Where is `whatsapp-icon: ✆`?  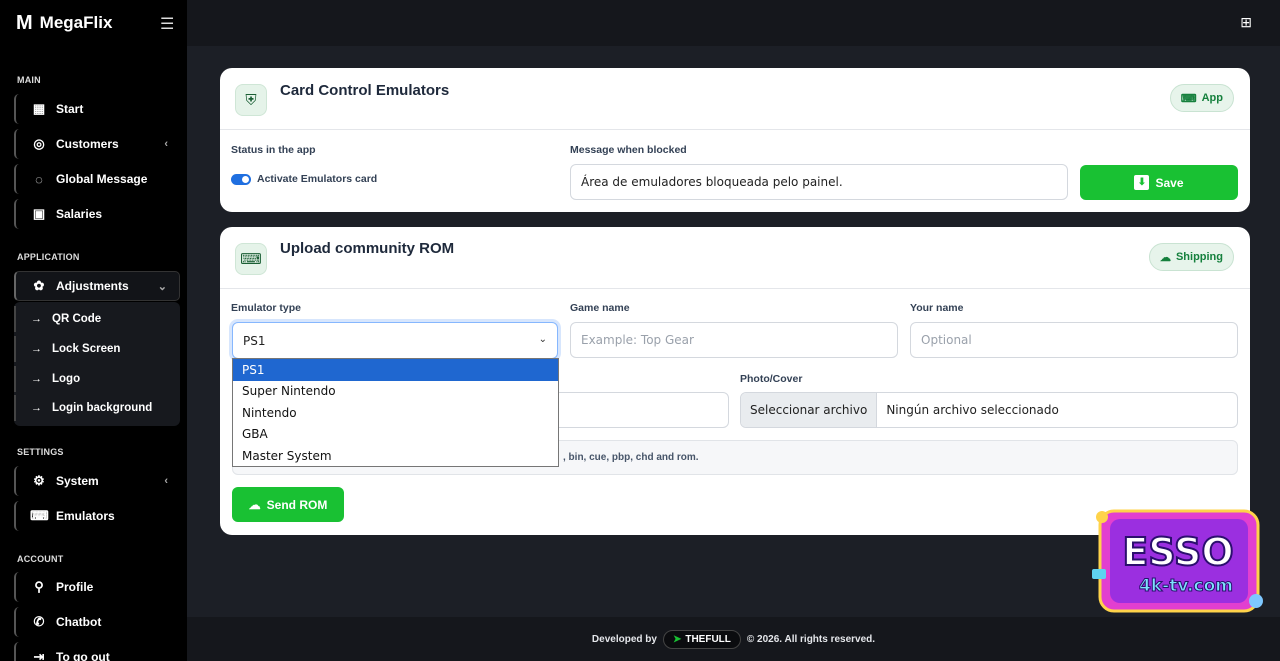 whatsapp-icon: ✆ is located at coordinates (39, 621).